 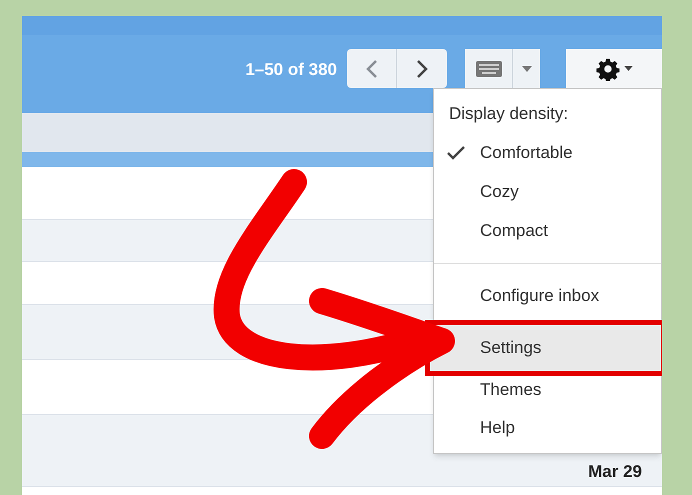 What do you see at coordinates (615, 471) in the screenshot?
I see `email-date: Mar 29` at bounding box center [615, 471].